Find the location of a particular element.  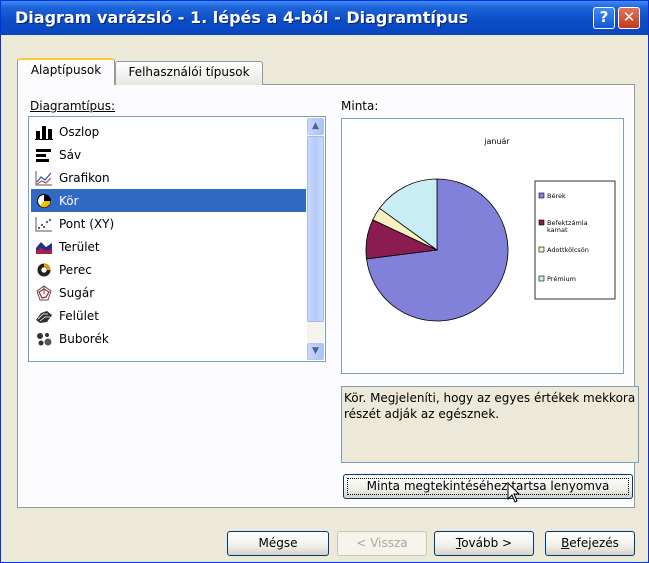

close-button: ✕ is located at coordinates (629, 18).